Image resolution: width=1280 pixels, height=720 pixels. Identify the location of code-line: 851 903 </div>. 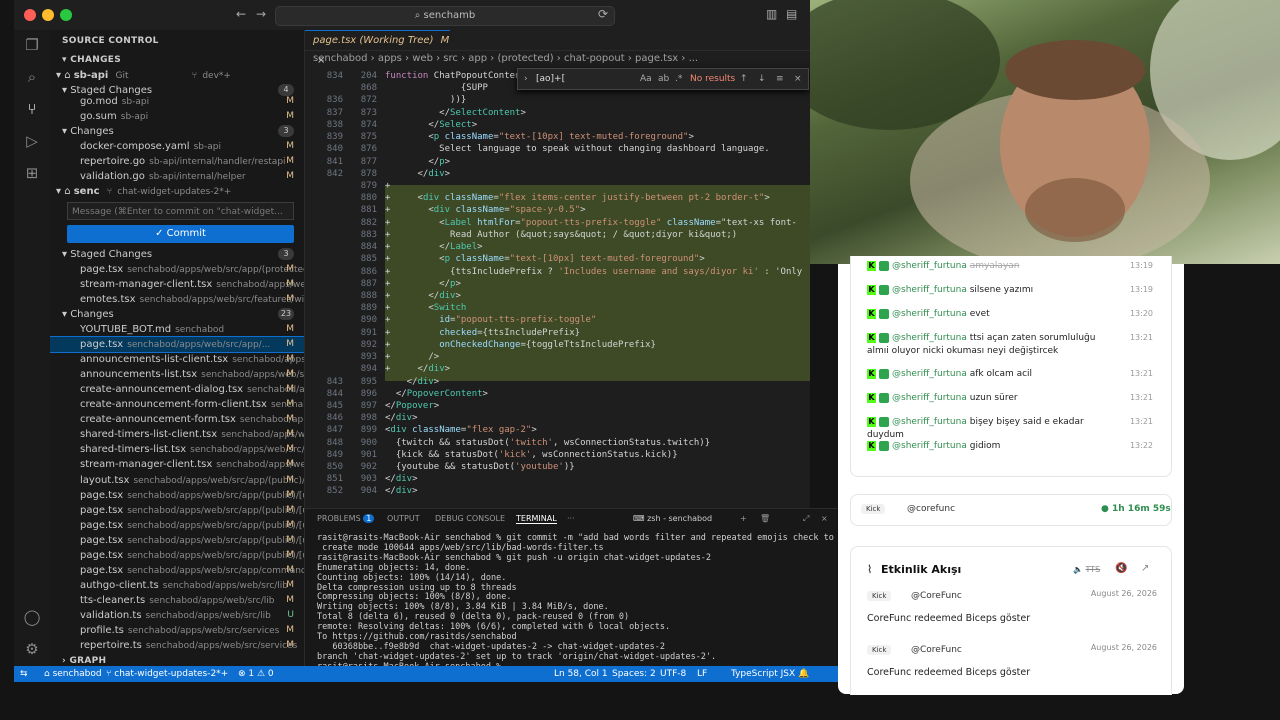
(557, 479).